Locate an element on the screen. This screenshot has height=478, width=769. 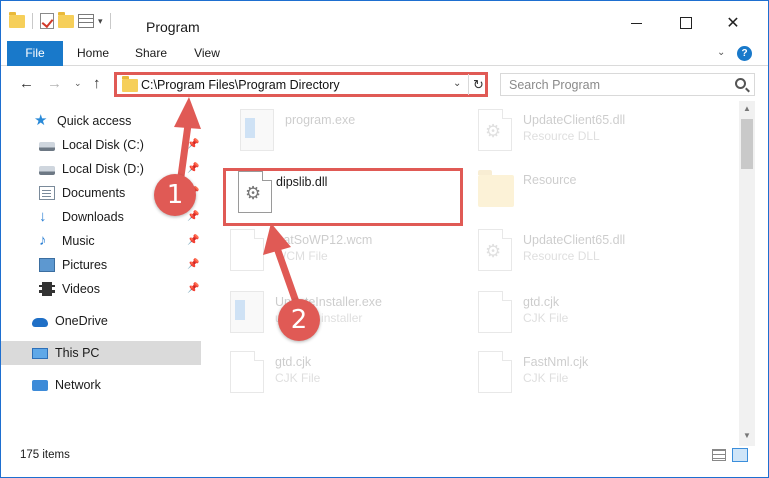
file-name: BatSoWP12.wcm is located at coordinates (324, 240).